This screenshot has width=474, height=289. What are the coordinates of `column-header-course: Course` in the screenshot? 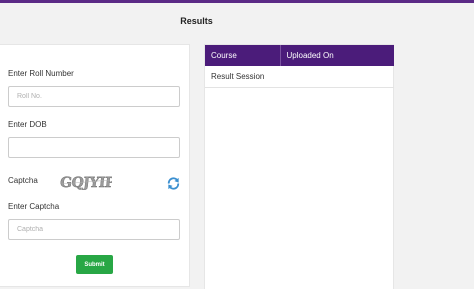 It's located at (243, 55).